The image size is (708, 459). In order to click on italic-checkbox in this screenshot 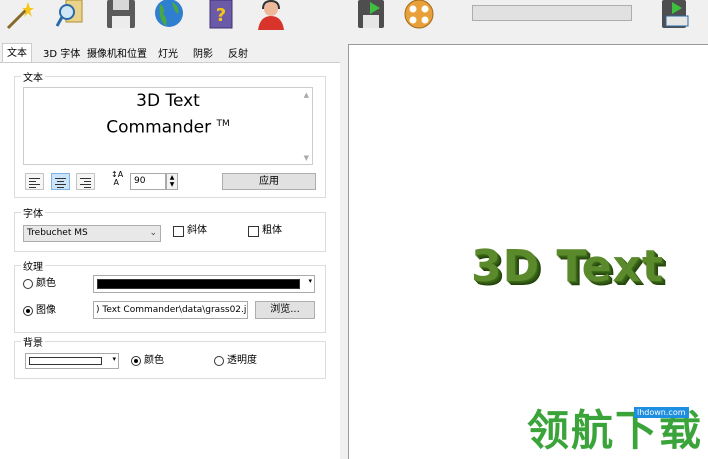, I will do `click(178, 231)`.